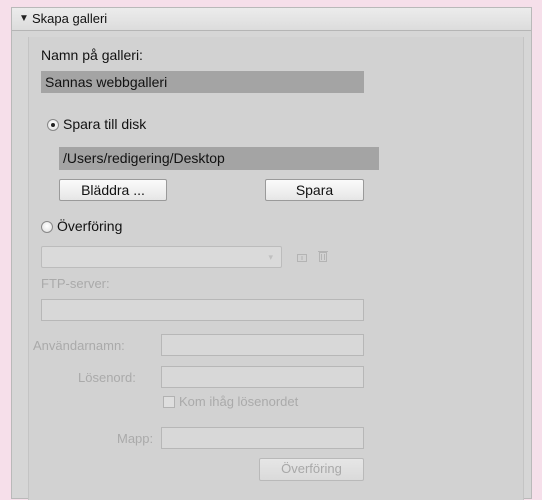  I want to click on username-label: Användarnamn:, so click(79, 345).